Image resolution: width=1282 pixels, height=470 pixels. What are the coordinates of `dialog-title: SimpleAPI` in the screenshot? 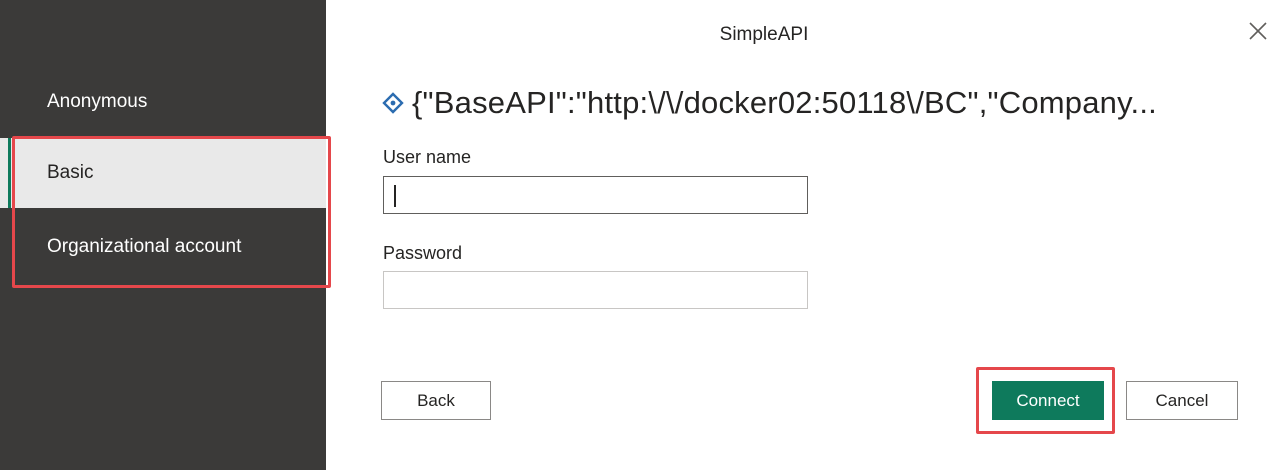 It's located at (764, 34).